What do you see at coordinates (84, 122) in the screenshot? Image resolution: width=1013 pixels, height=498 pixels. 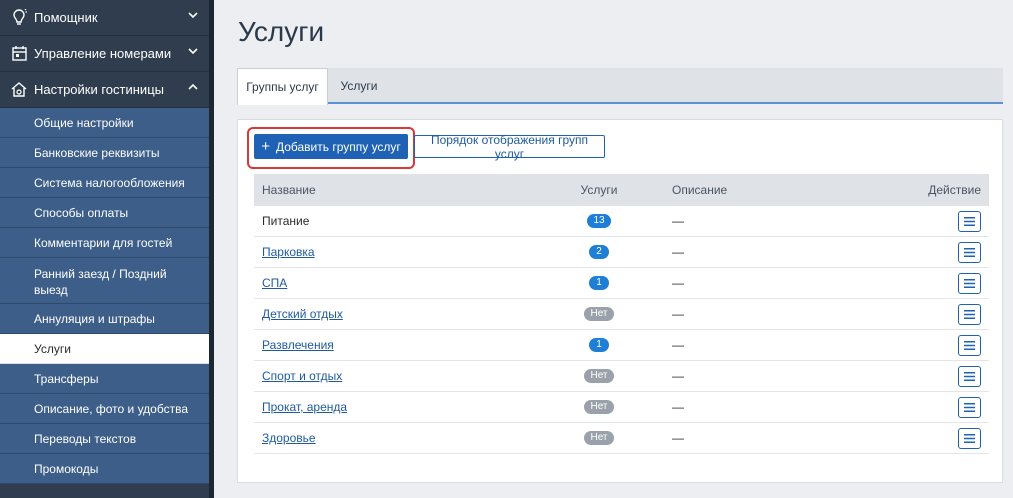 I see `sidebar-subitem-label: Общие настройки` at bounding box center [84, 122].